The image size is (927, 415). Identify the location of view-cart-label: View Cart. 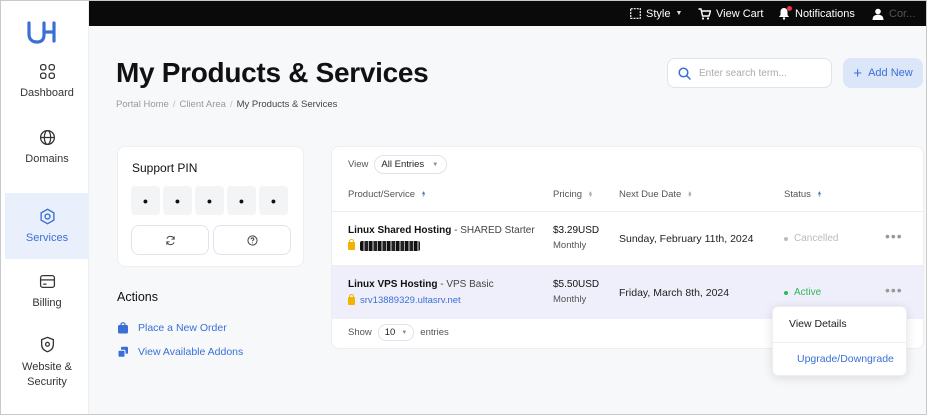
(740, 13).